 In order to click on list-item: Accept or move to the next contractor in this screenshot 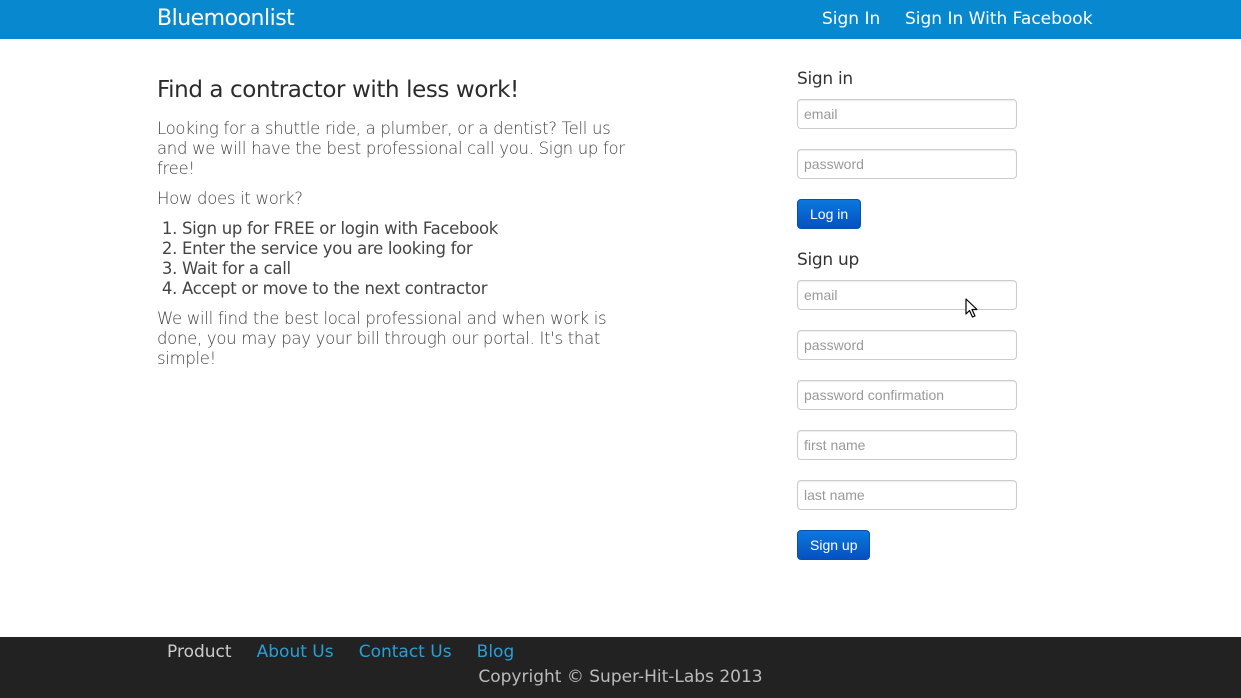, I will do `click(404, 289)`.